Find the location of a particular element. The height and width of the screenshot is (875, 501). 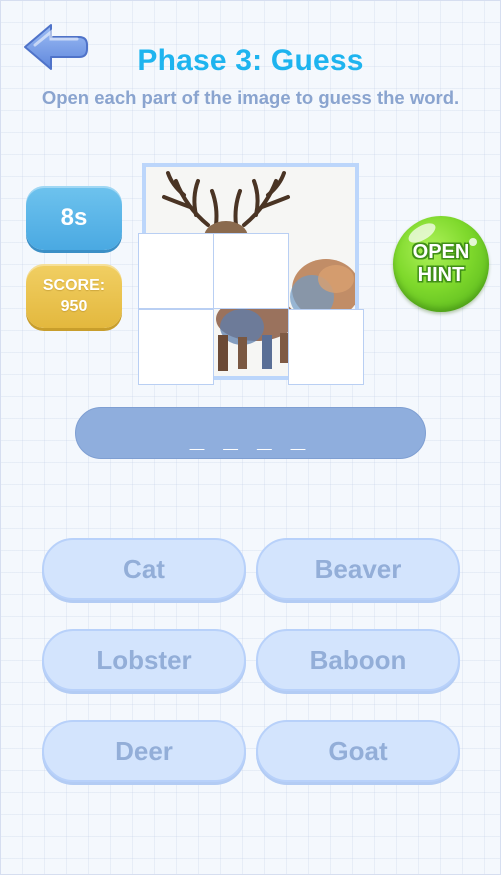

timer-badge: 8s is located at coordinates (74, 218).